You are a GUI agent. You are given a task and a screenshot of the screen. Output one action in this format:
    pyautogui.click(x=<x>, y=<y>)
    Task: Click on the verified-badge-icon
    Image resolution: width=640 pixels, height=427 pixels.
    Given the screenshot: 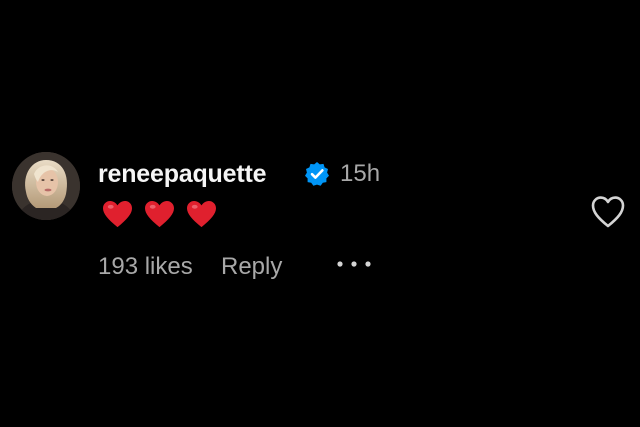 What is the action you would take?
    pyautogui.click(x=317, y=174)
    